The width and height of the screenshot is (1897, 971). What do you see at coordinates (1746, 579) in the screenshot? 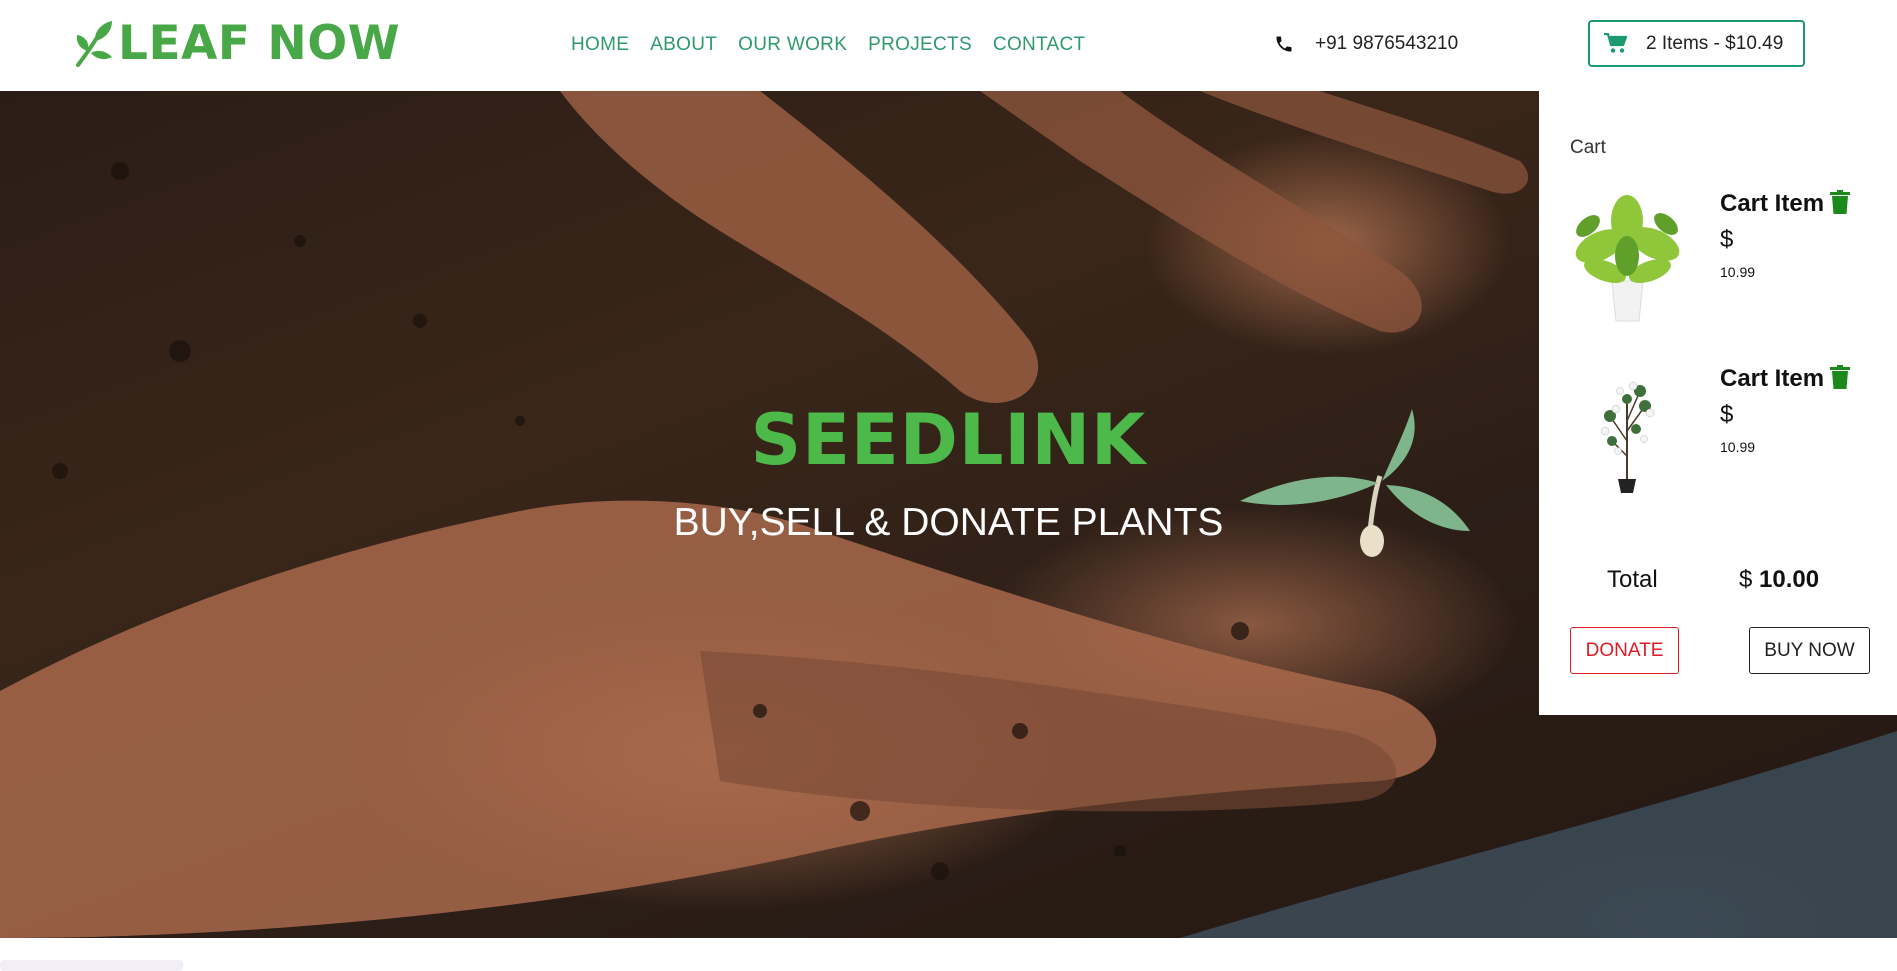
I see `cart-total-currency: $` at bounding box center [1746, 579].